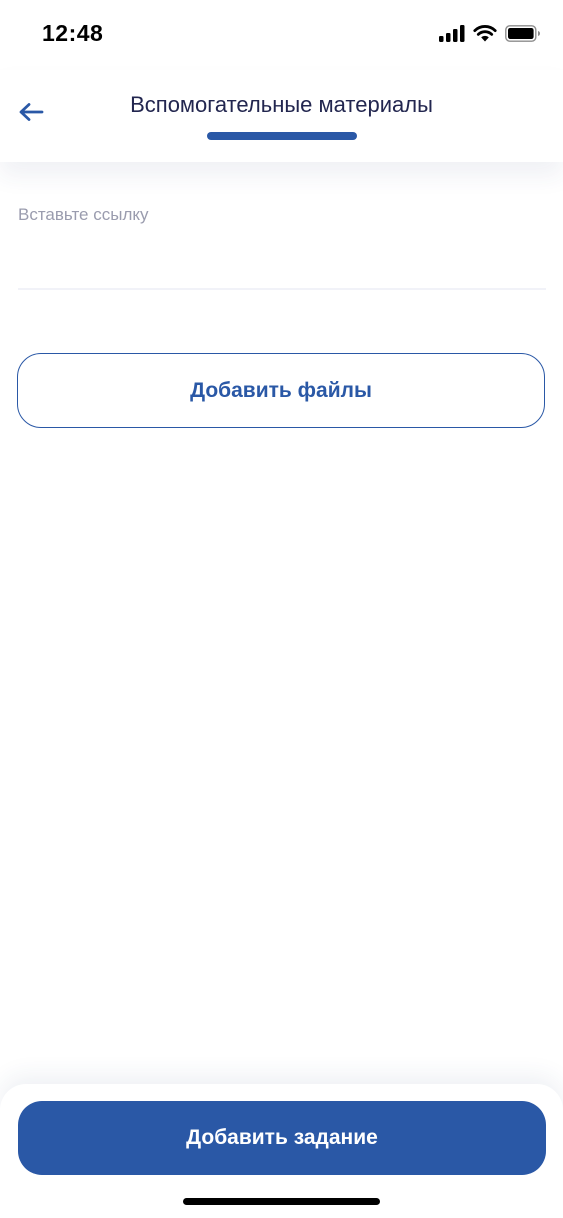 The width and height of the screenshot is (563, 1218). I want to click on add-files-label: Добавить файлы, so click(281, 390).